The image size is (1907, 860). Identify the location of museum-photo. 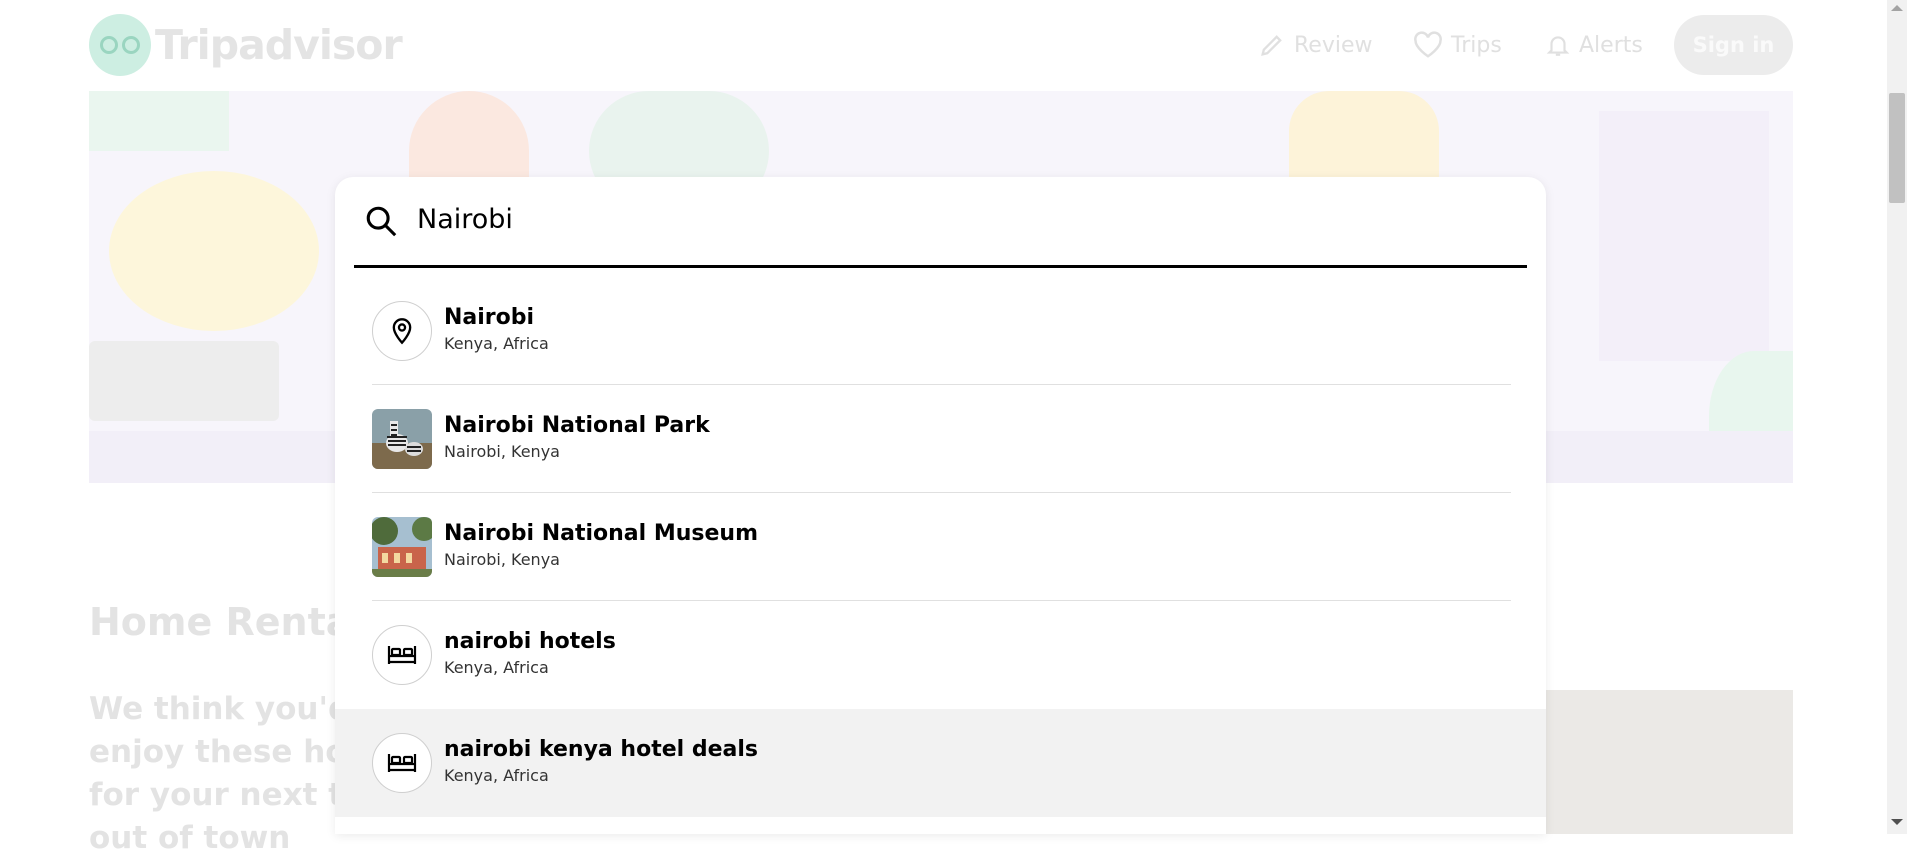
(402, 547).